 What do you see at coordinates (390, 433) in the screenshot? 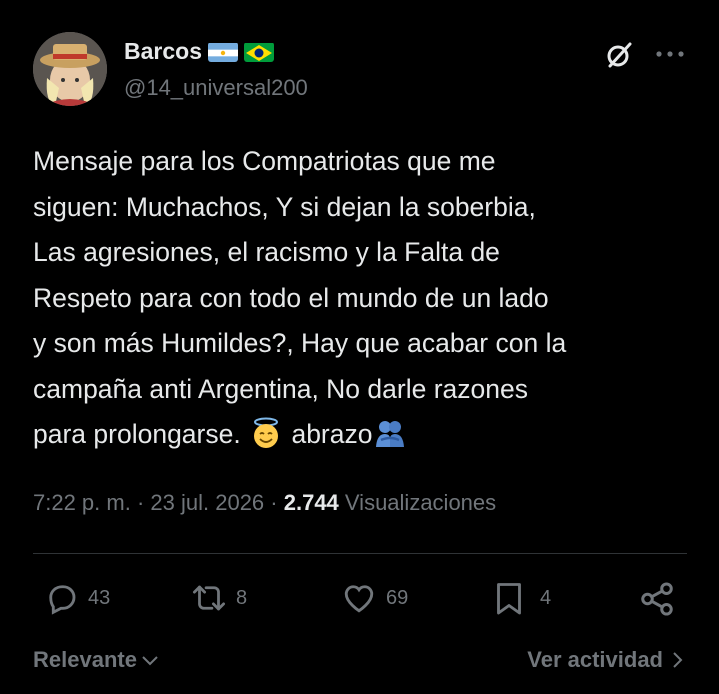
I see `people-hugging-icon` at bounding box center [390, 433].